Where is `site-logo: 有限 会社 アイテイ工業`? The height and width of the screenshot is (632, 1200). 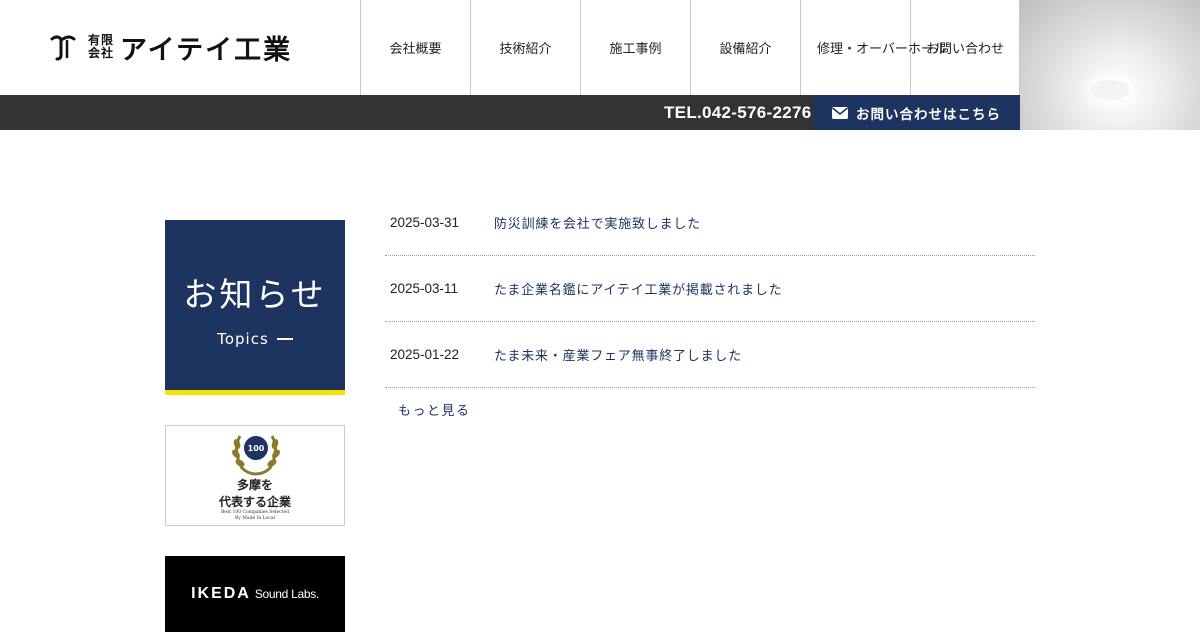 site-logo: 有限 会社 アイテイ工業 is located at coordinates (170, 48).